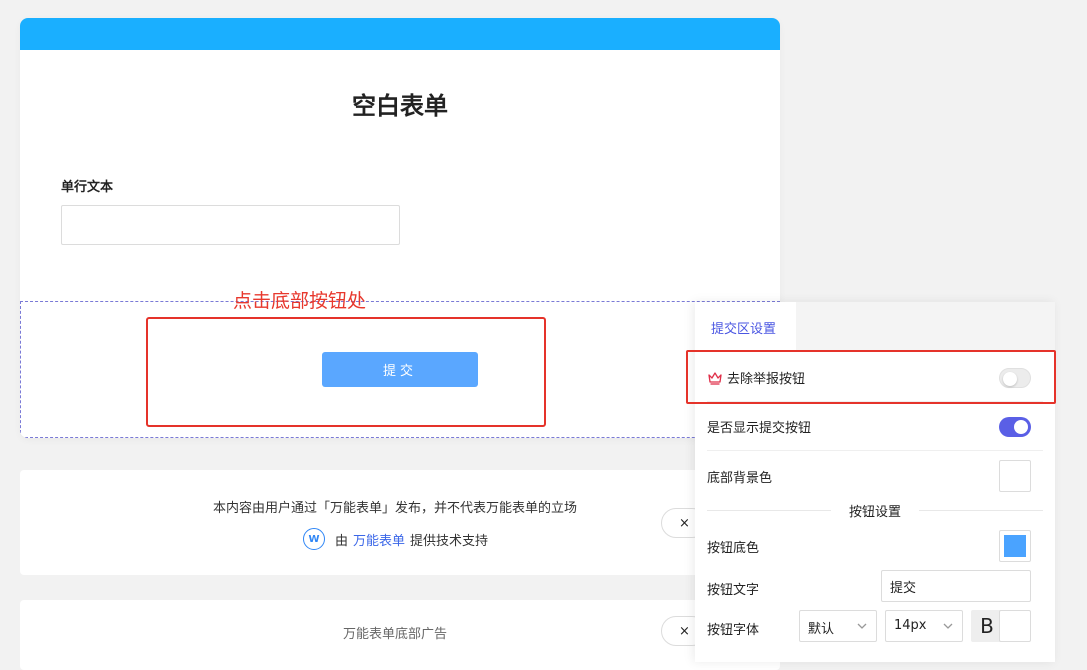 The image size is (1087, 670). What do you see at coordinates (875, 378) in the screenshot?
I see `remove-report-row: 去除举报按钮` at bounding box center [875, 378].